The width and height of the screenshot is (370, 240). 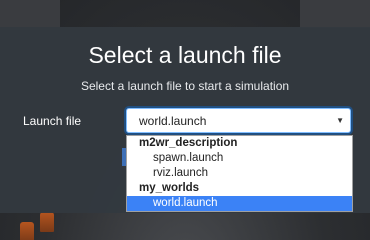 What do you see at coordinates (173, 121) in the screenshot?
I see `select-value: world.launch` at bounding box center [173, 121].